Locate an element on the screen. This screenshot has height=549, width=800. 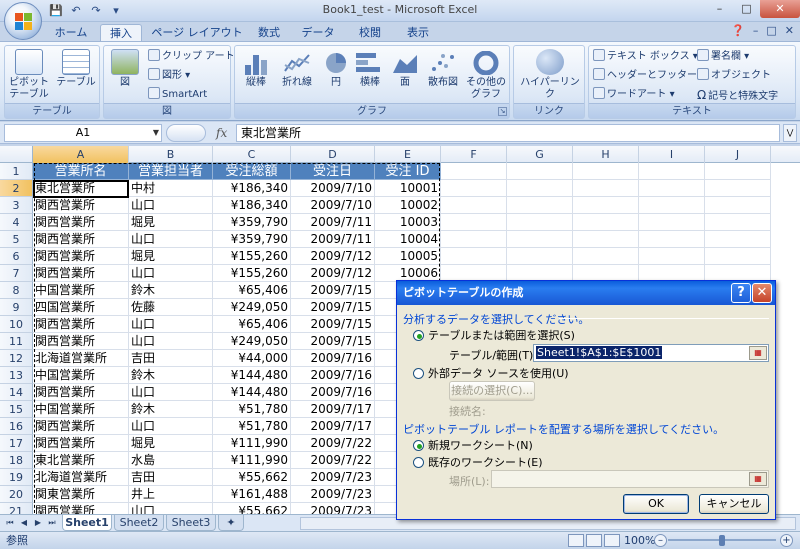
data-cell: 吉田 is located at coordinates (171, 358).